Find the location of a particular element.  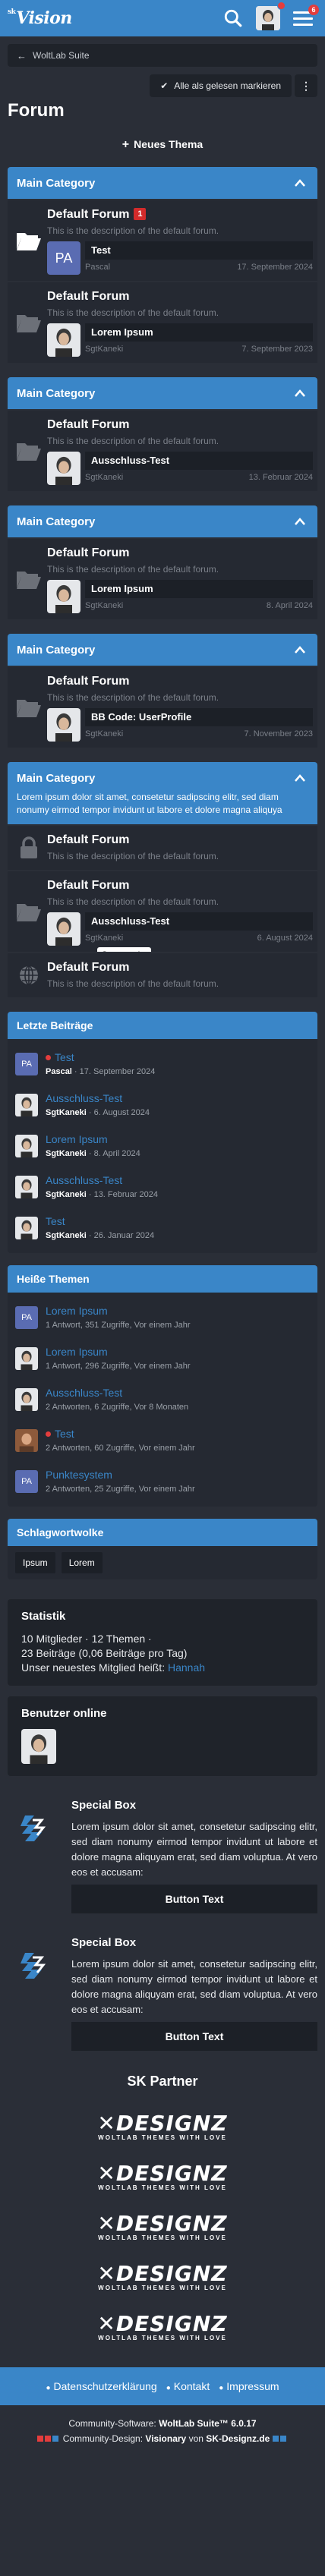

search-icon is located at coordinates (233, 18).